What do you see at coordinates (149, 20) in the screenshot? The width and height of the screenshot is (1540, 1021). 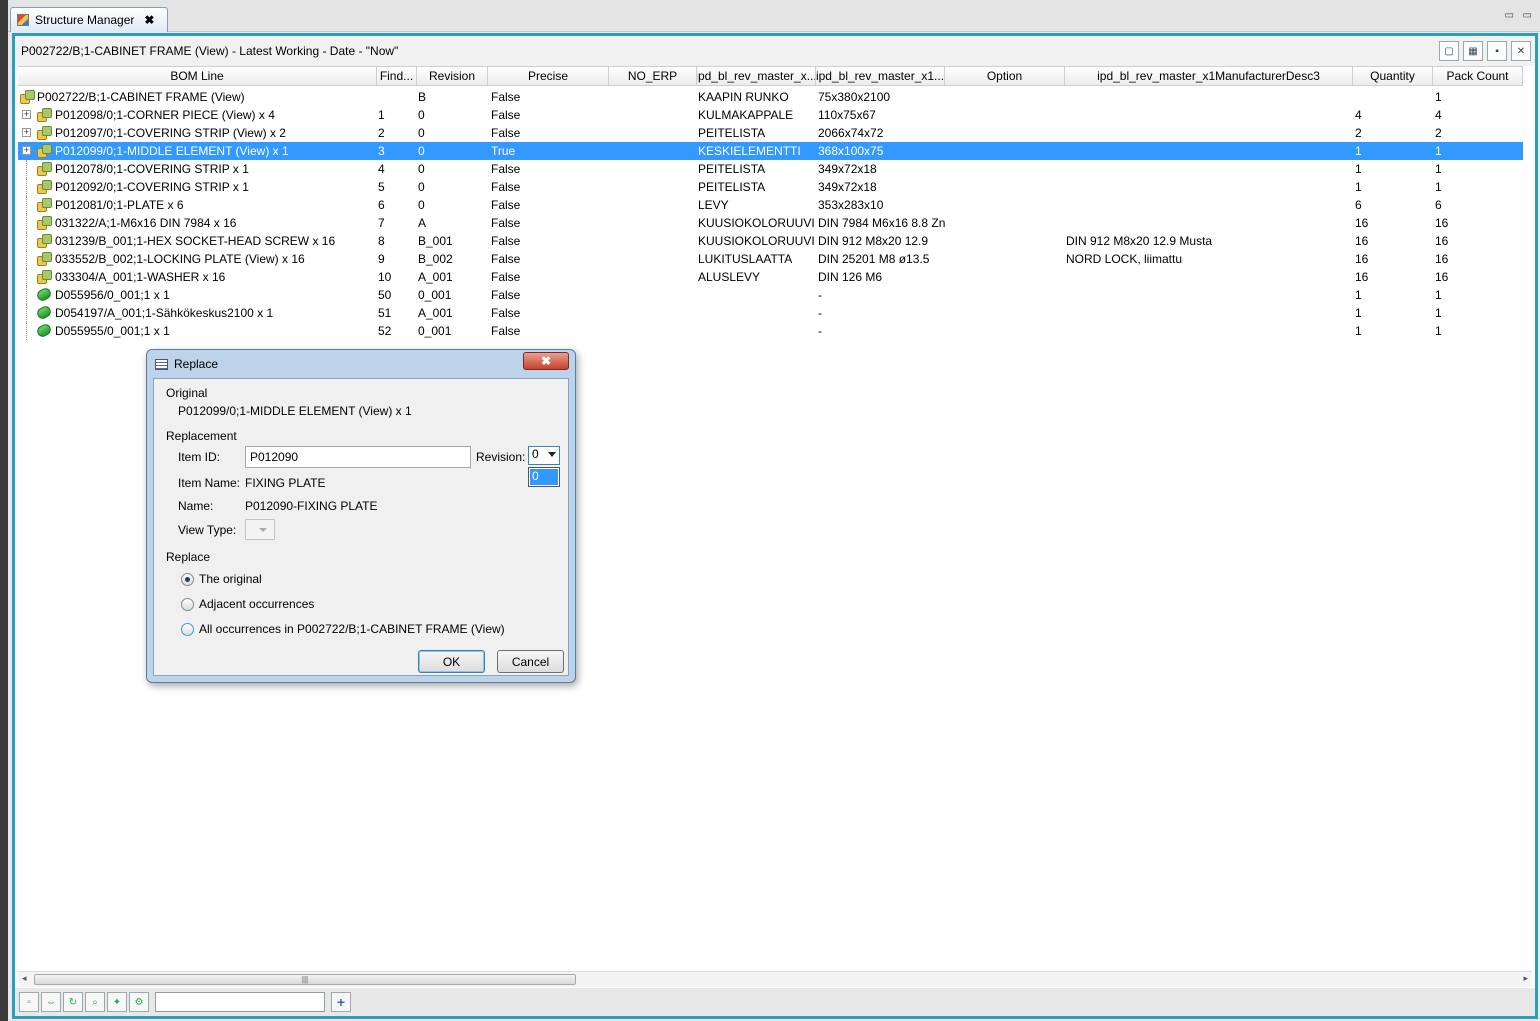 I see `close-tab-icon: ✖` at bounding box center [149, 20].